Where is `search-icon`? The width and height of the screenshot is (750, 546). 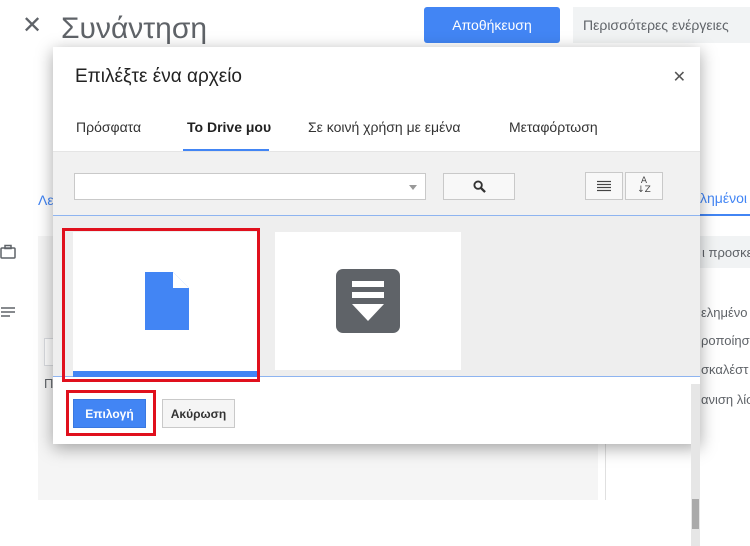
search-icon is located at coordinates (479, 186).